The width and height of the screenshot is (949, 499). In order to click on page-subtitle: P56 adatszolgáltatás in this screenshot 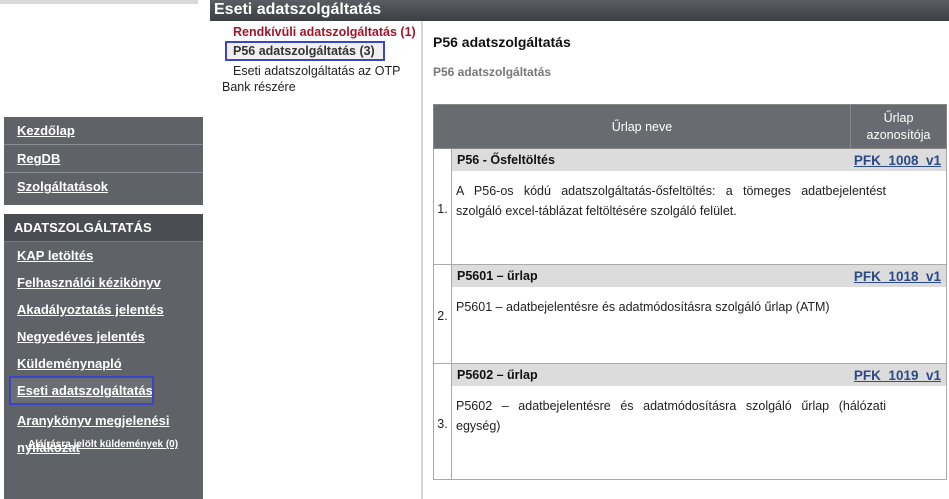, I will do `click(492, 72)`.